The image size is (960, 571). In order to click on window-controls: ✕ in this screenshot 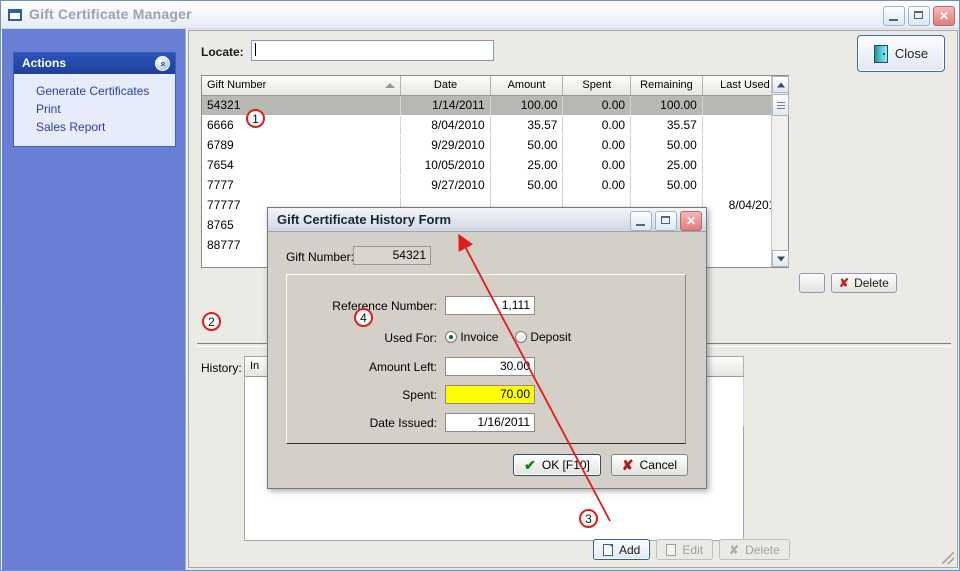, I will do `click(919, 16)`.